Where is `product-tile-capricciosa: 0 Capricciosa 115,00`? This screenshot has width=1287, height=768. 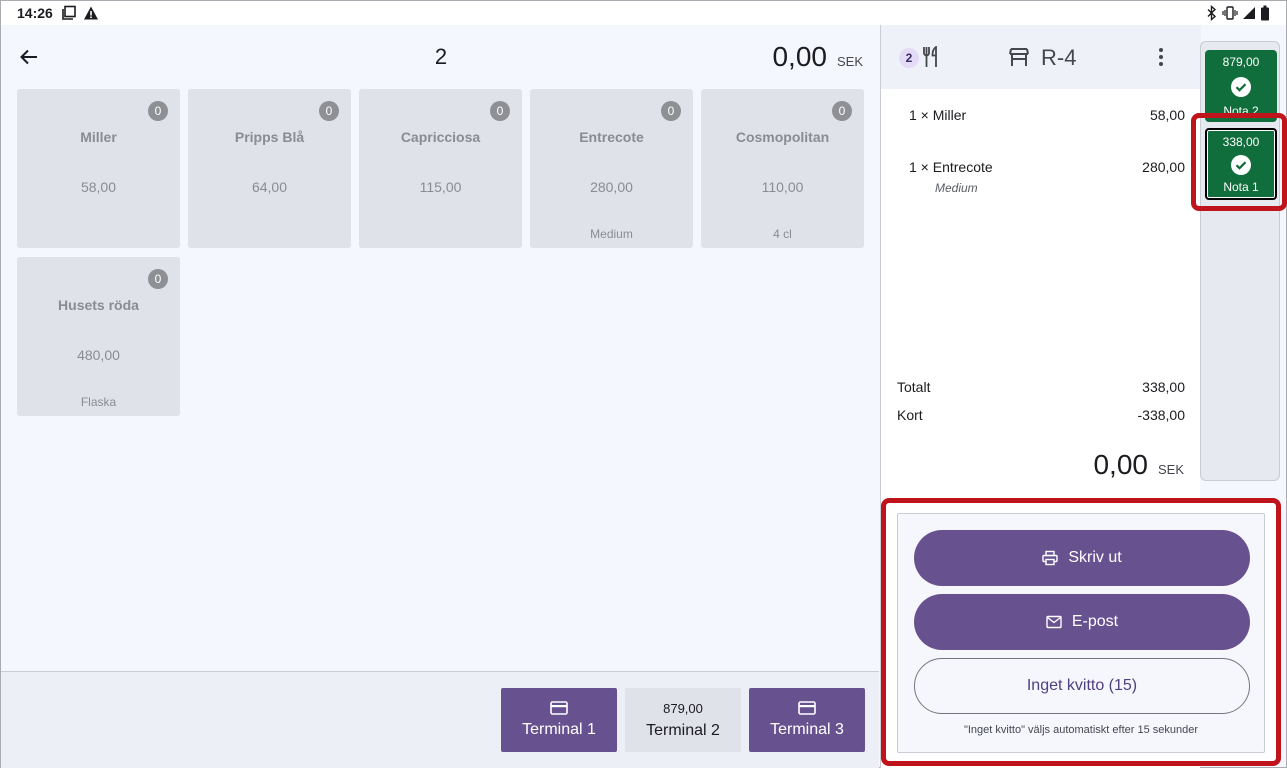
product-tile-capricciosa: 0 Capricciosa 115,00 is located at coordinates (440, 168).